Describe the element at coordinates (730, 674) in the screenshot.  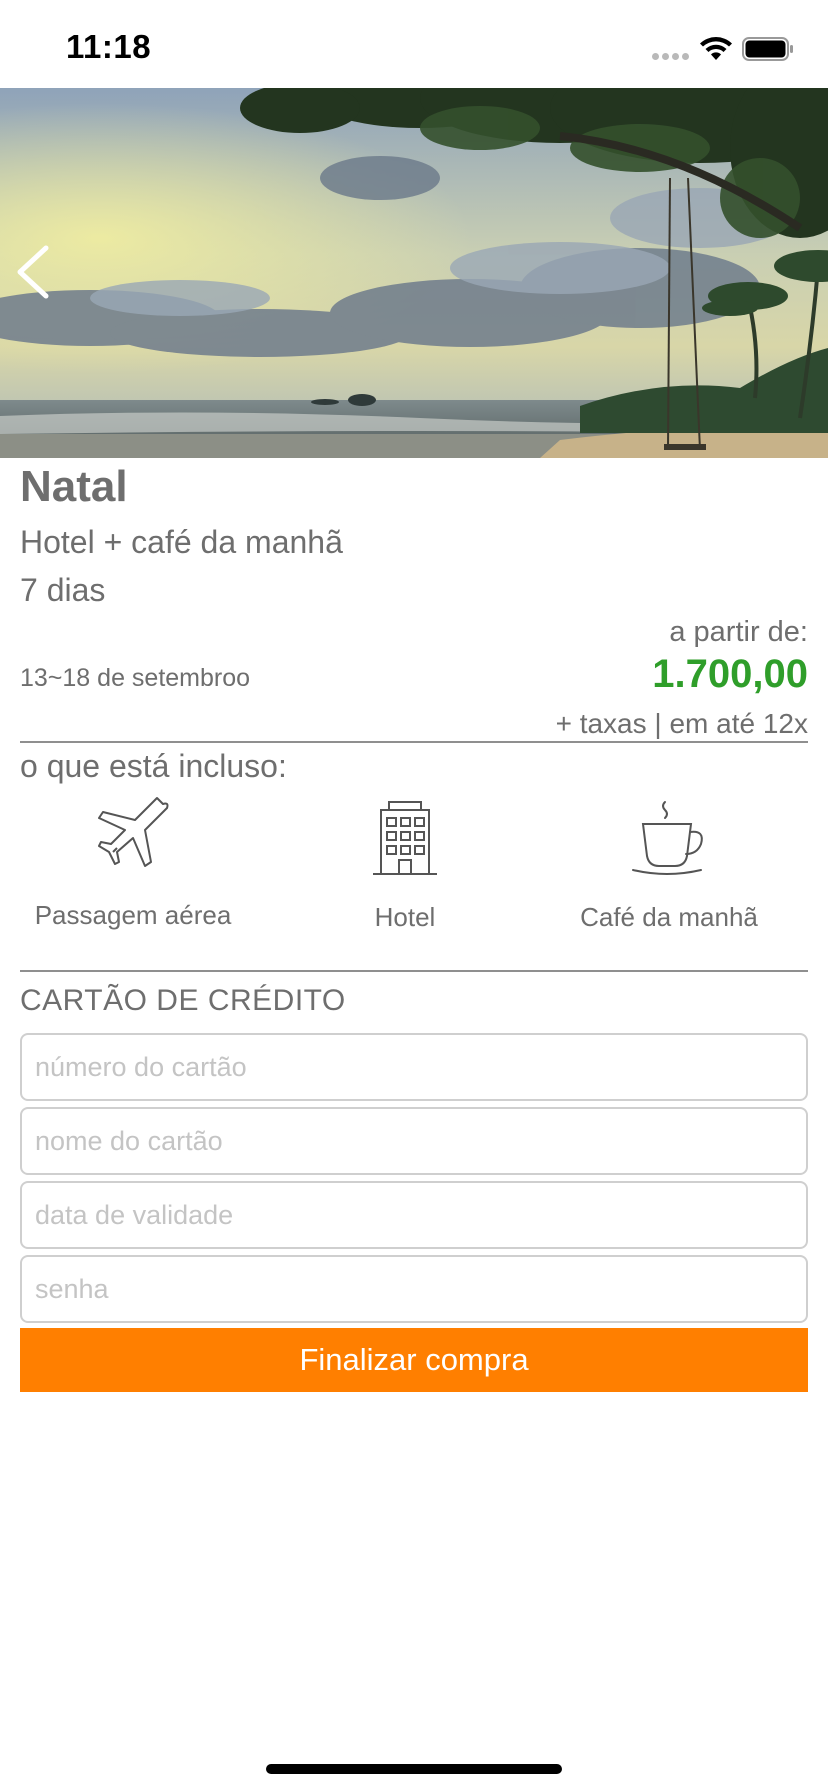
I see `price-value: 1.700,00` at that location.